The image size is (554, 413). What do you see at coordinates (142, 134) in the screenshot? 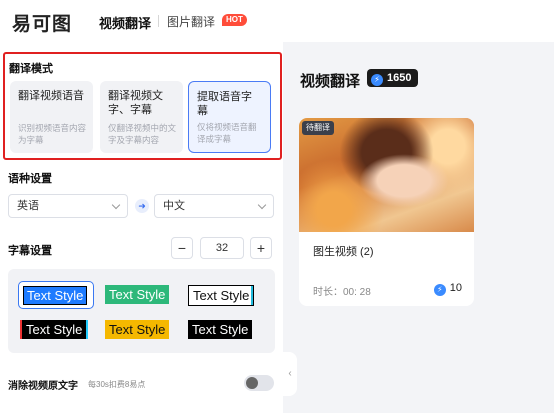
I see `mode-desc: 仅翻译视频中的文字及字幕内容` at bounding box center [142, 134].